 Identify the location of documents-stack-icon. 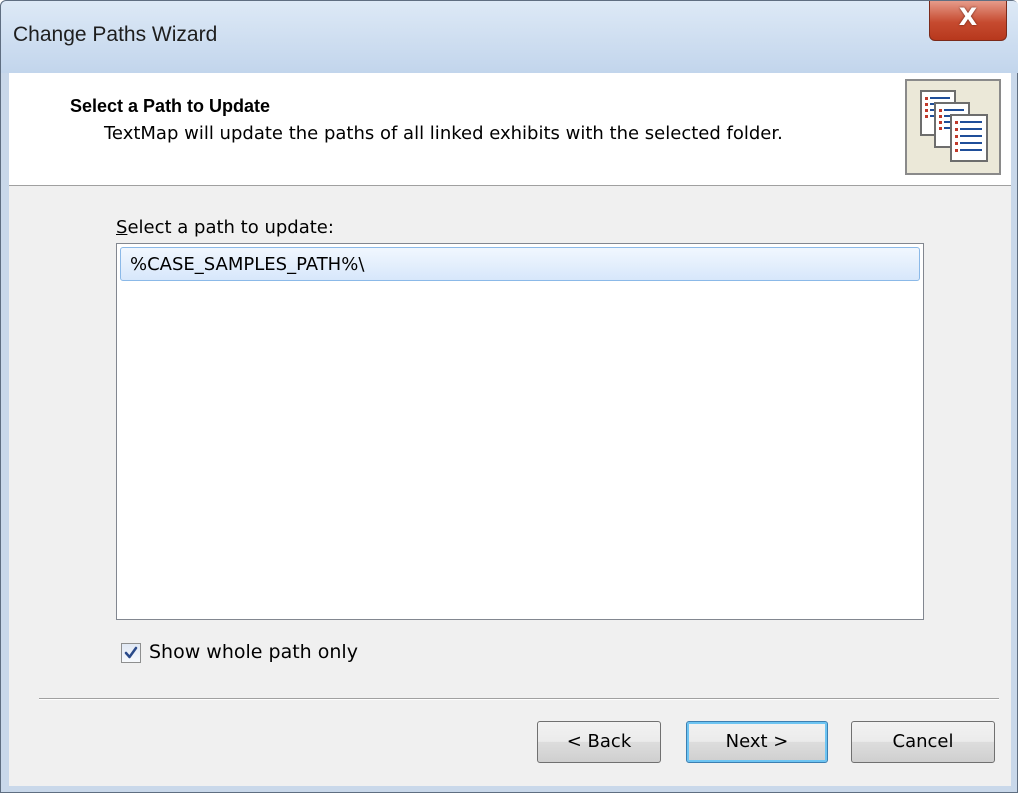
(953, 127).